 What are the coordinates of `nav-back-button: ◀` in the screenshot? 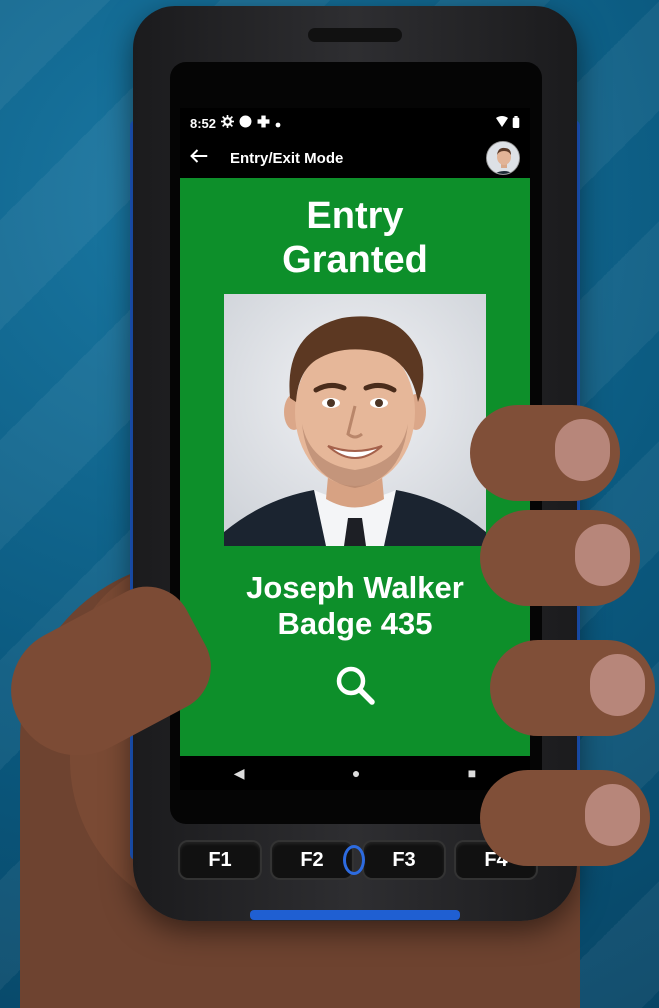 It's located at (239, 773).